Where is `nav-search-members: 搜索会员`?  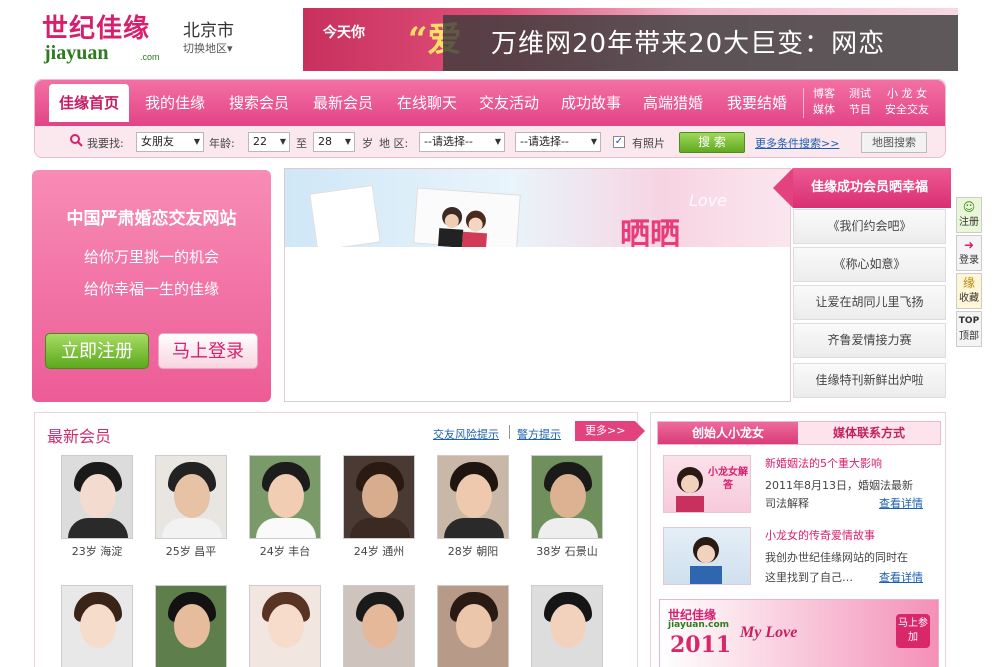 nav-search-members: 搜索会员 is located at coordinates (259, 103).